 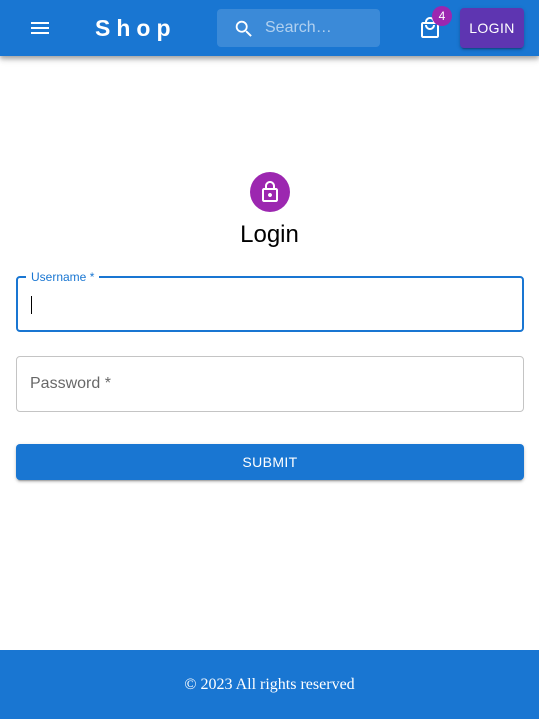 I want to click on cart-count-badge: 4, so click(x=442, y=16).